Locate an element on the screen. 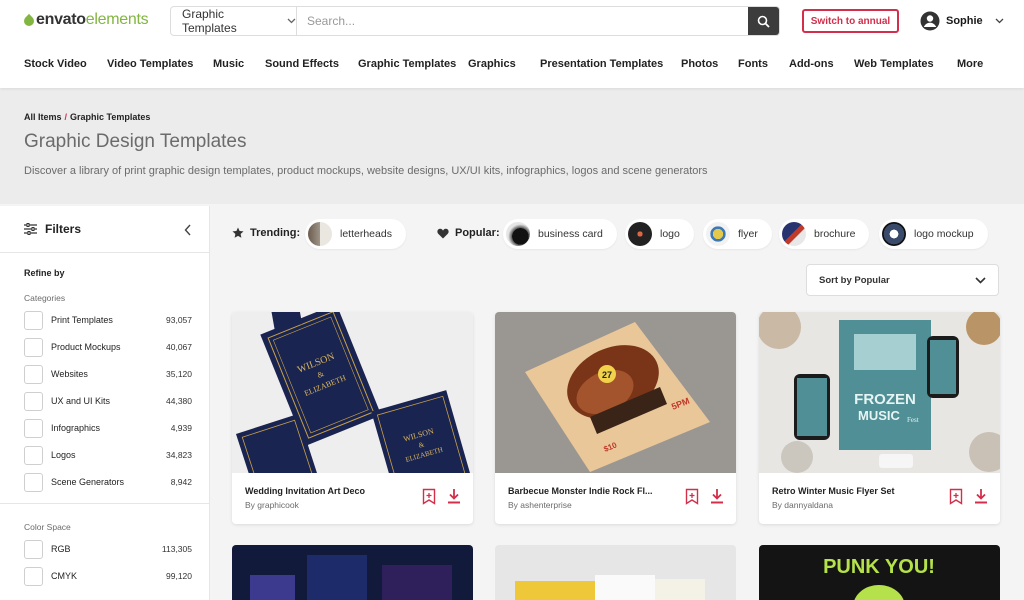  filter-label: Scene Generators is located at coordinates (88, 482).